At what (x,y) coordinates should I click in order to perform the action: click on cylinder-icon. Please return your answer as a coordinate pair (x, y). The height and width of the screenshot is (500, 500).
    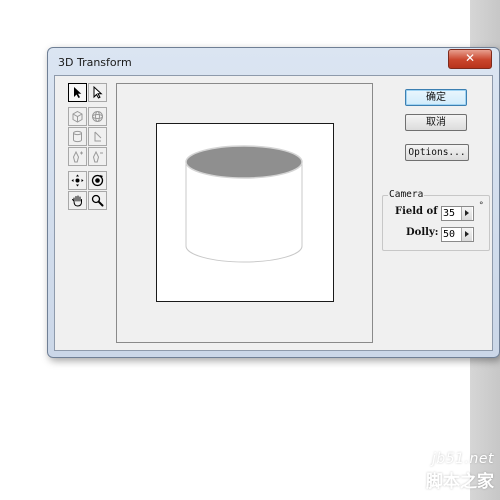
    Looking at the image, I should click on (77, 136).